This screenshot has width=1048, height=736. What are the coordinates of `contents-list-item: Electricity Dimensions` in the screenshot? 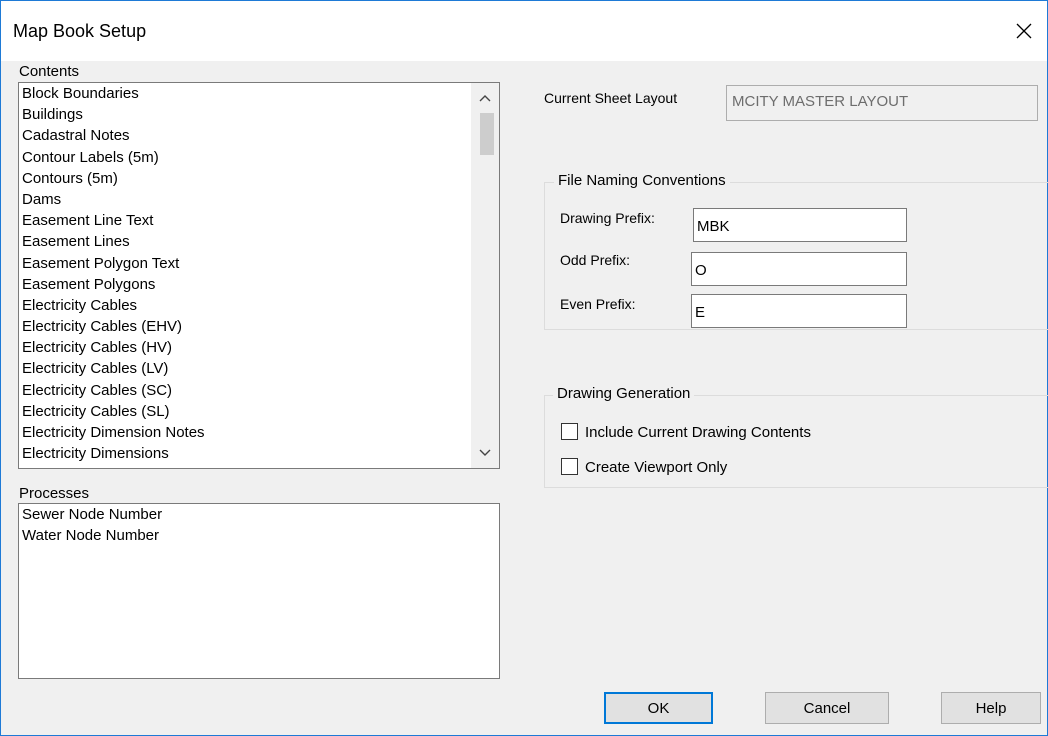 It's located at (259, 453).